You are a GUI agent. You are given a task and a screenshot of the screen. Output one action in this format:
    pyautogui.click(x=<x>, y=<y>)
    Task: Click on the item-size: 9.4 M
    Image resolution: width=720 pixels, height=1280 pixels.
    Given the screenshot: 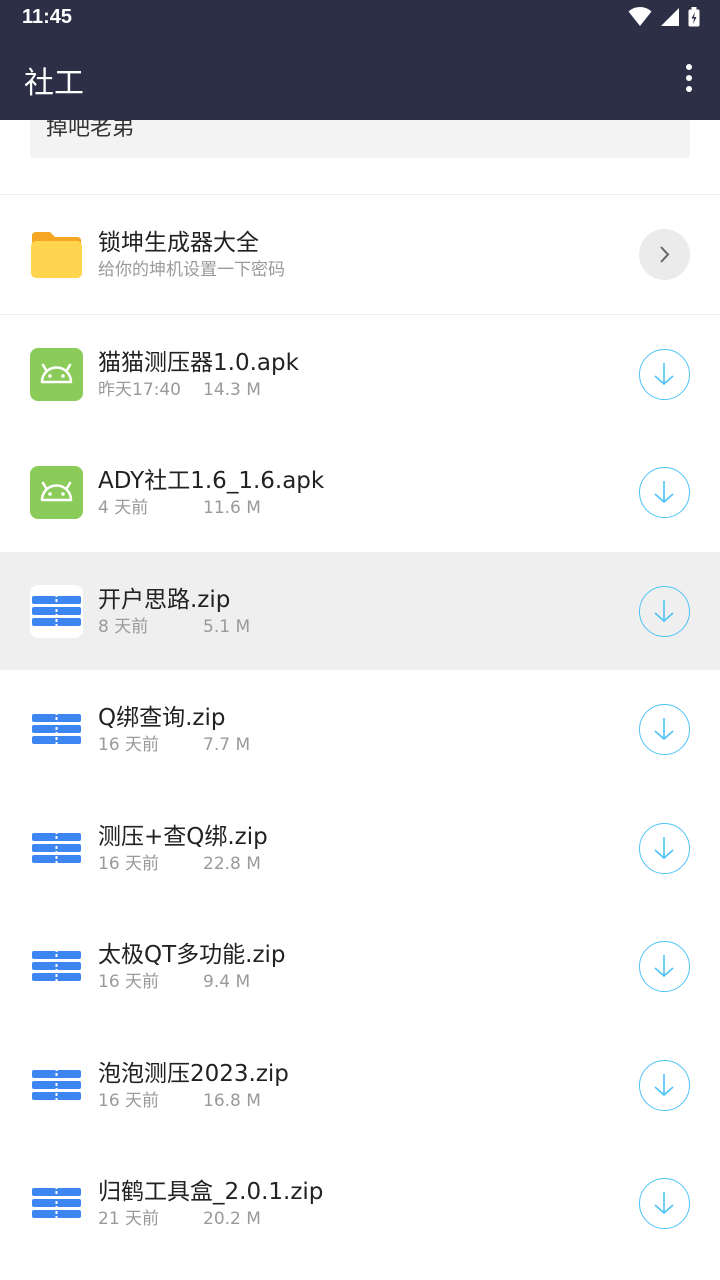 What is the action you would take?
    pyautogui.click(x=227, y=982)
    